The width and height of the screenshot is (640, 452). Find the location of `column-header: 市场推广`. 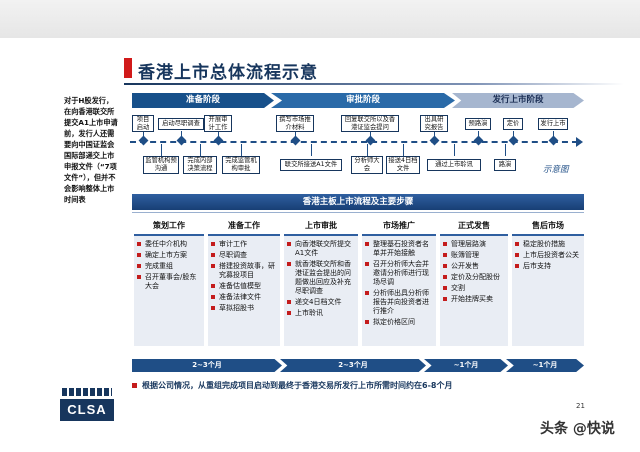

column-header: 市场推广 is located at coordinates (399, 225).